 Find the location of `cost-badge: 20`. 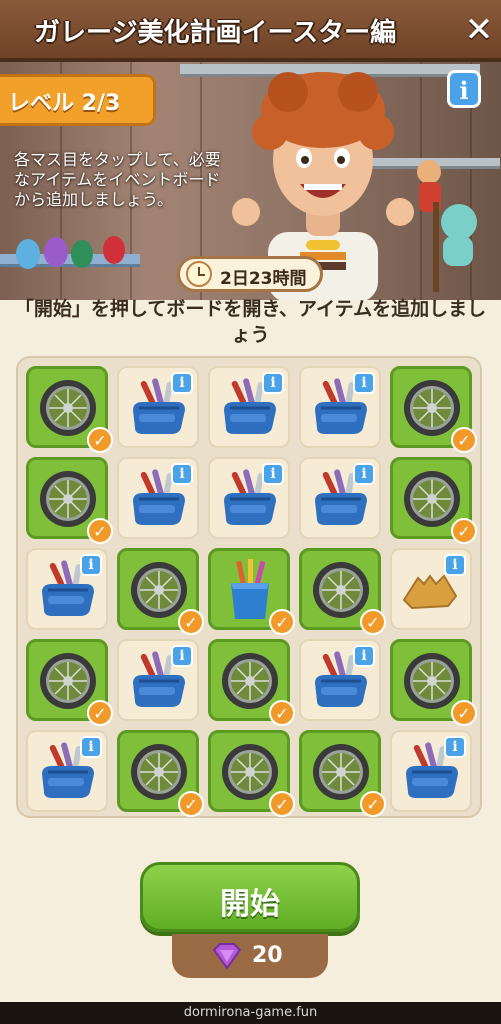

cost-badge: 20 is located at coordinates (250, 956).